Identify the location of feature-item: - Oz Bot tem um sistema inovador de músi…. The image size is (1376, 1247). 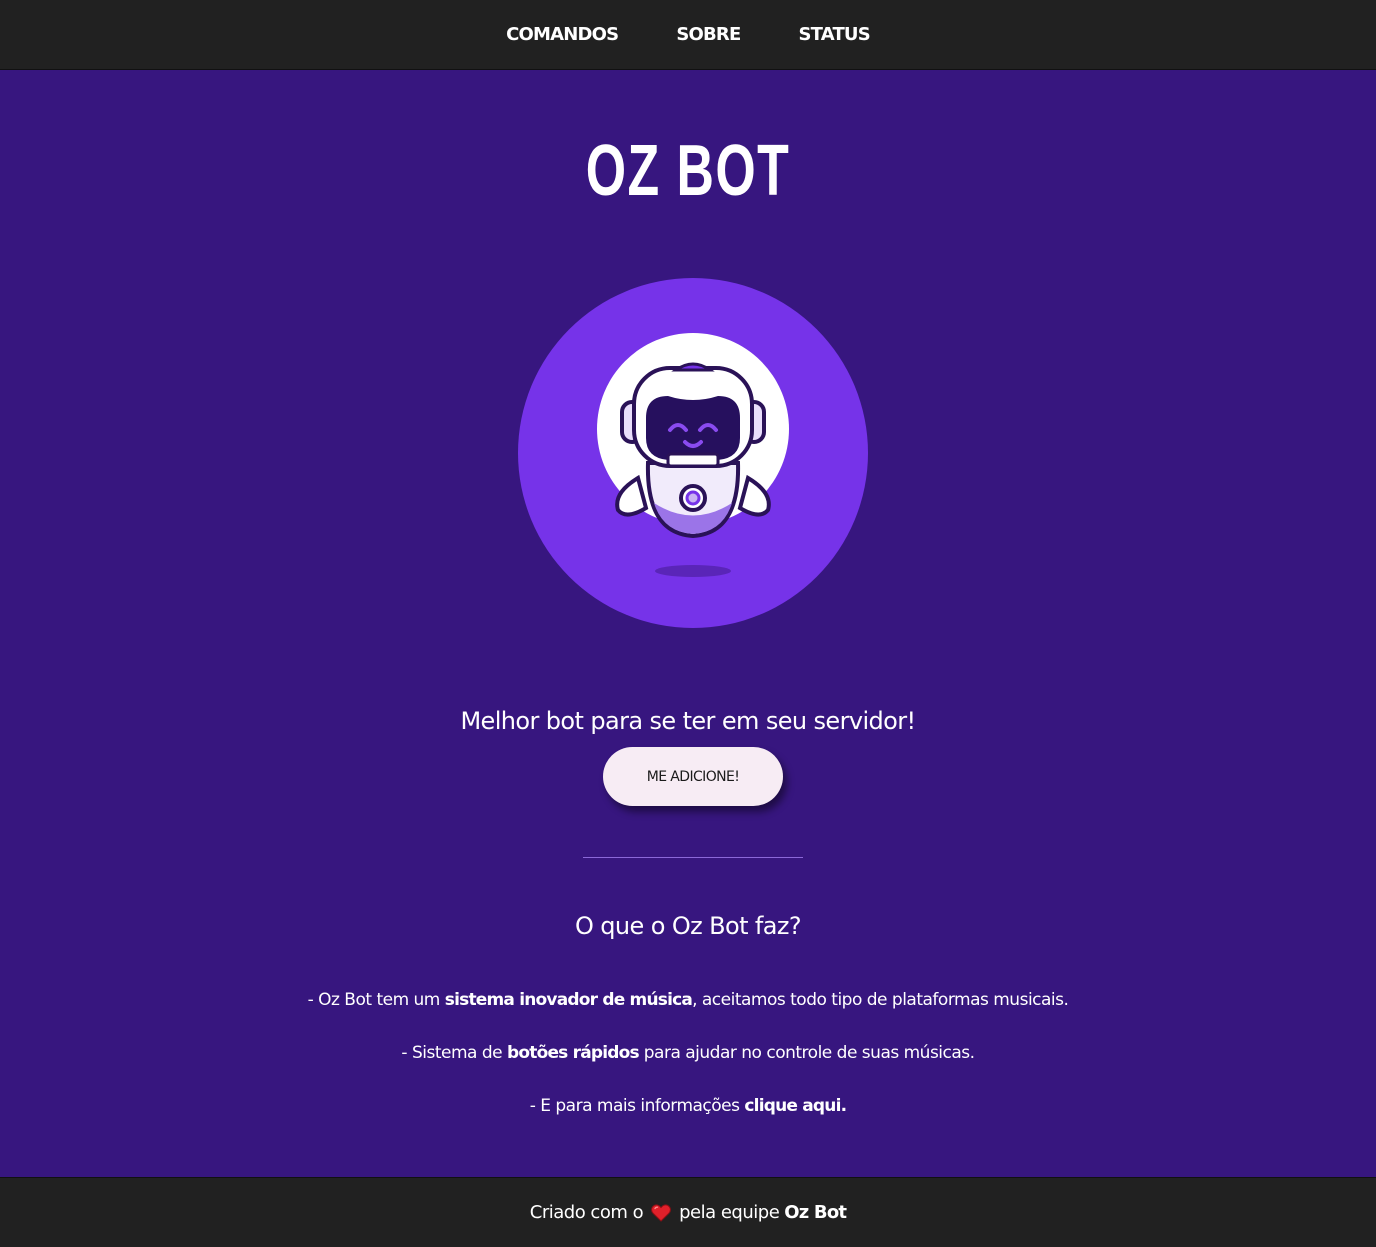
(688, 1000).